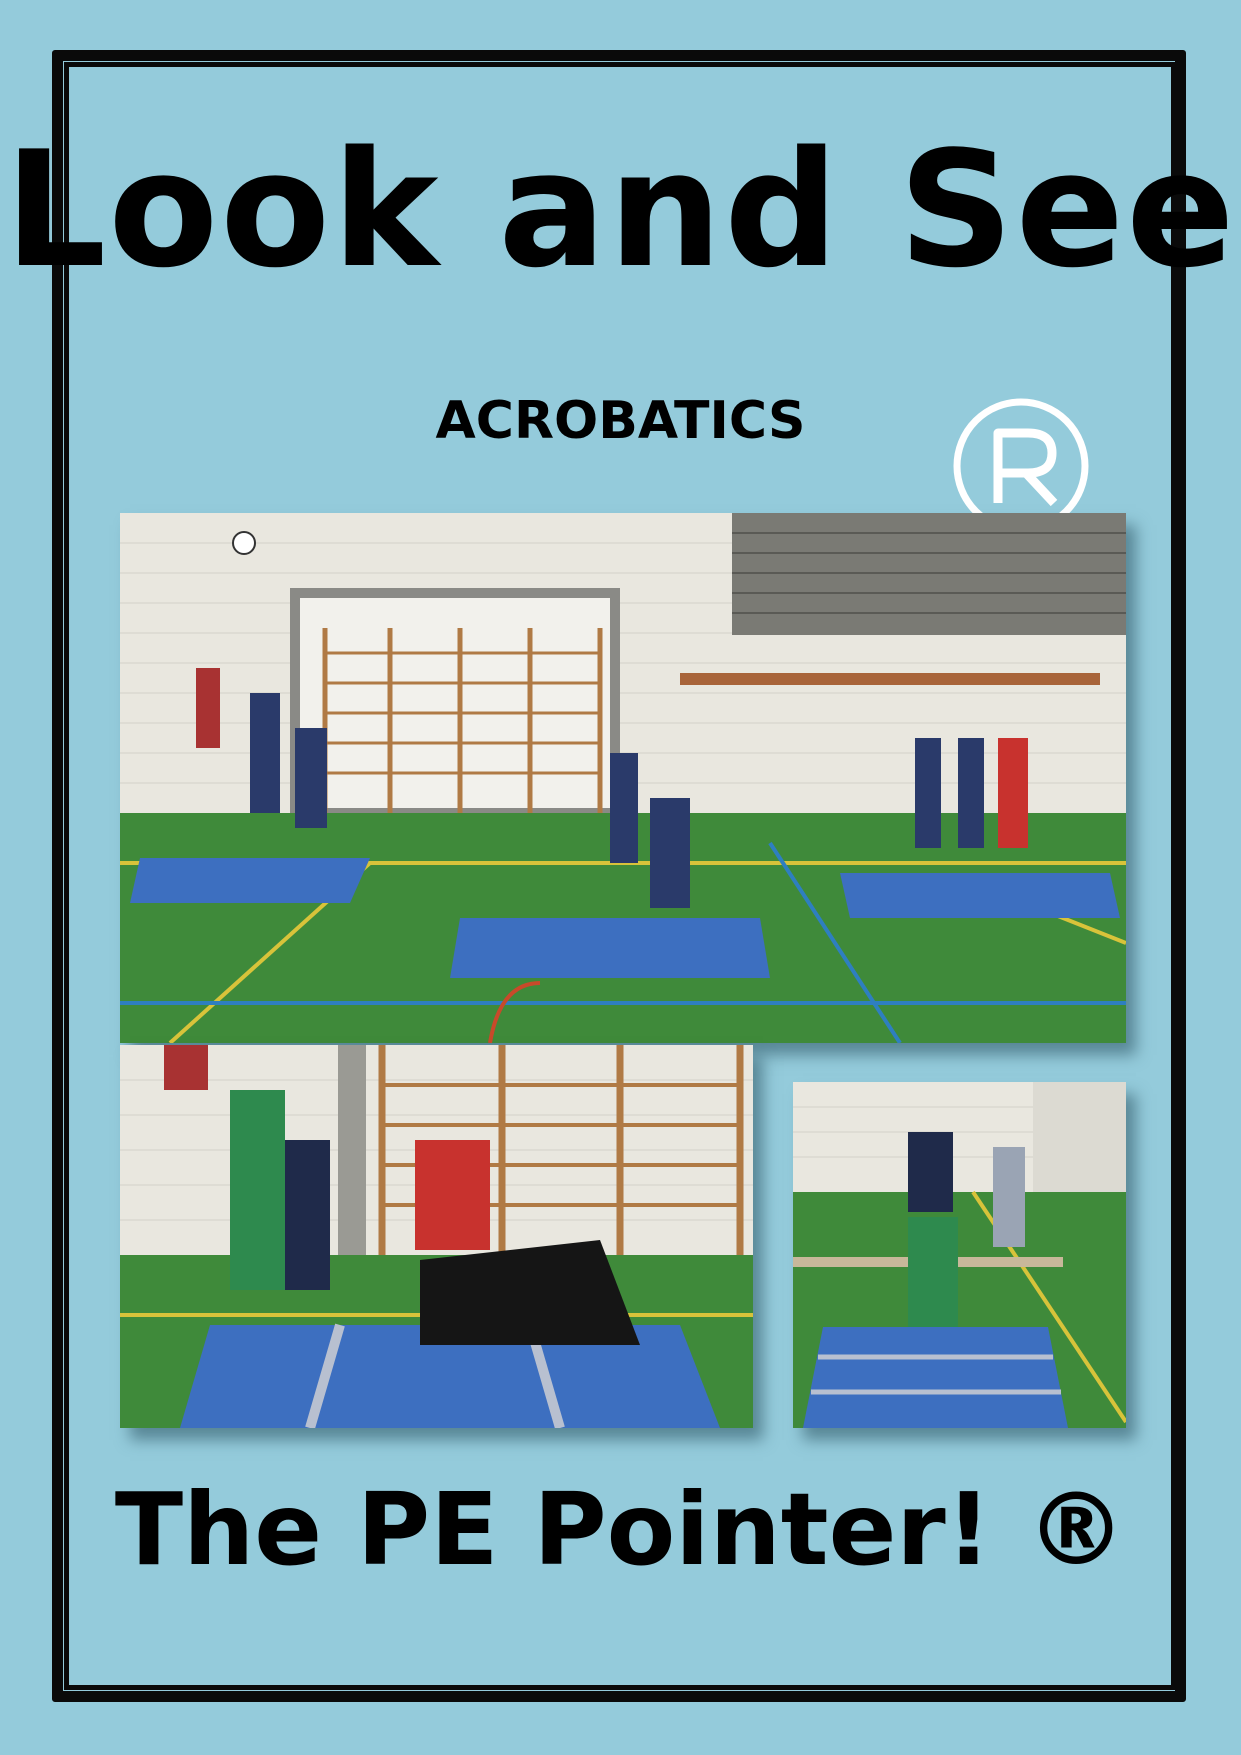 This screenshot has height=1755, width=1241. What do you see at coordinates (959, 1255) in the screenshot?
I see `gym-photo-pair-balance` at bounding box center [959, 1255].